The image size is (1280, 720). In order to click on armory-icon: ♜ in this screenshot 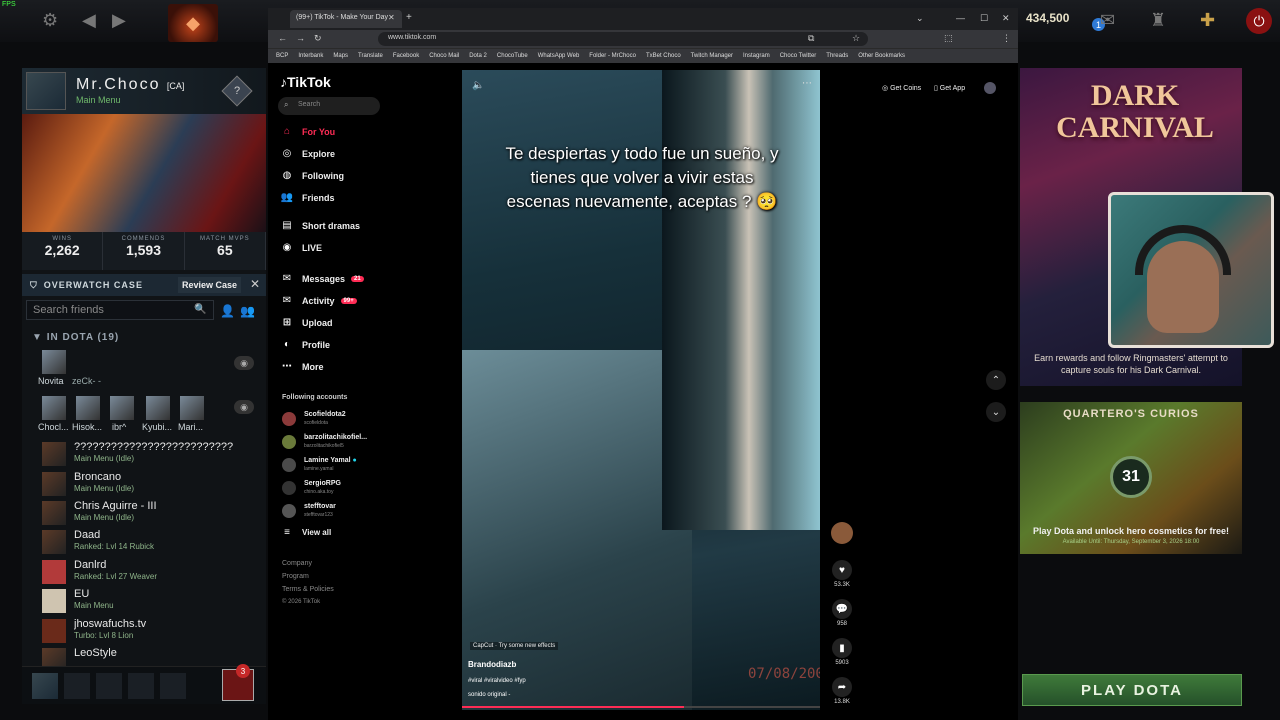, I will do `click(1158, 20)`.